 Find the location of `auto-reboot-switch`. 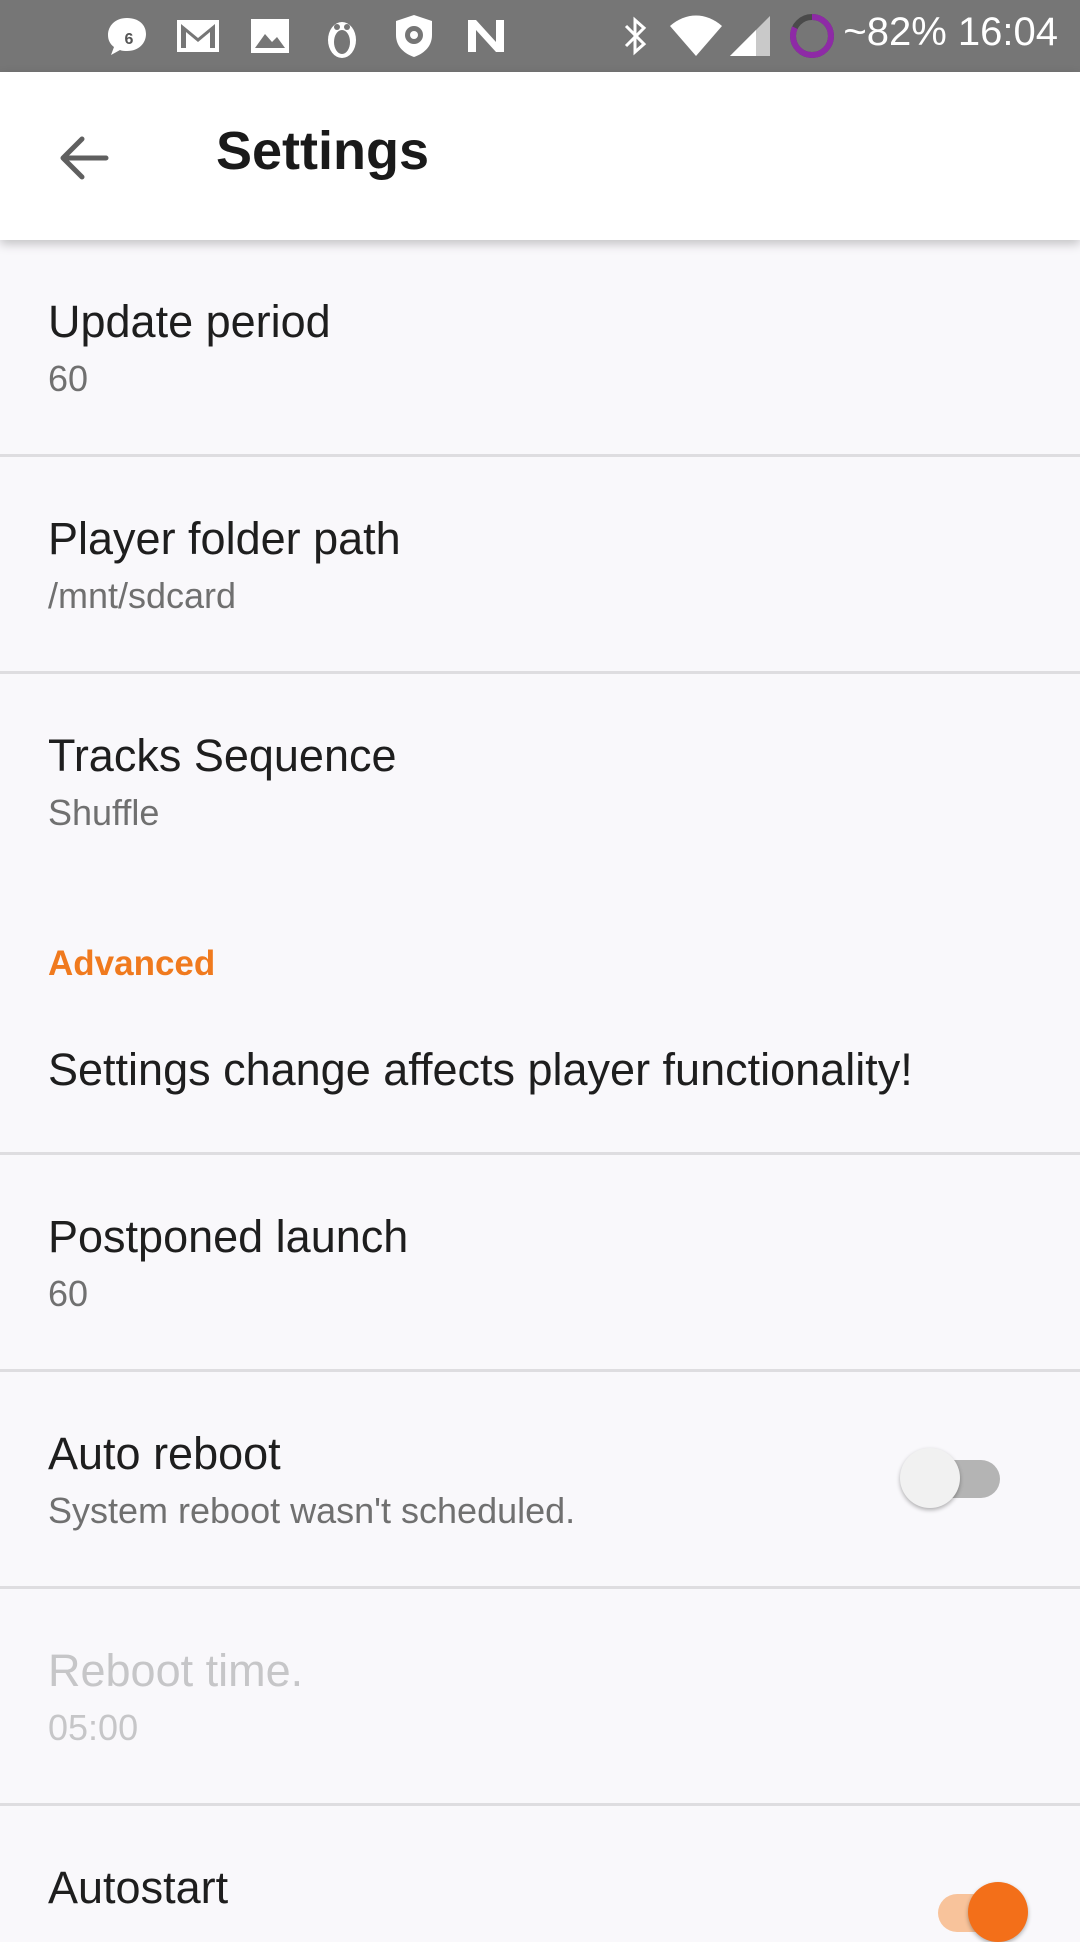

auto-reboot-switch is located at coordinates (952, 1478).